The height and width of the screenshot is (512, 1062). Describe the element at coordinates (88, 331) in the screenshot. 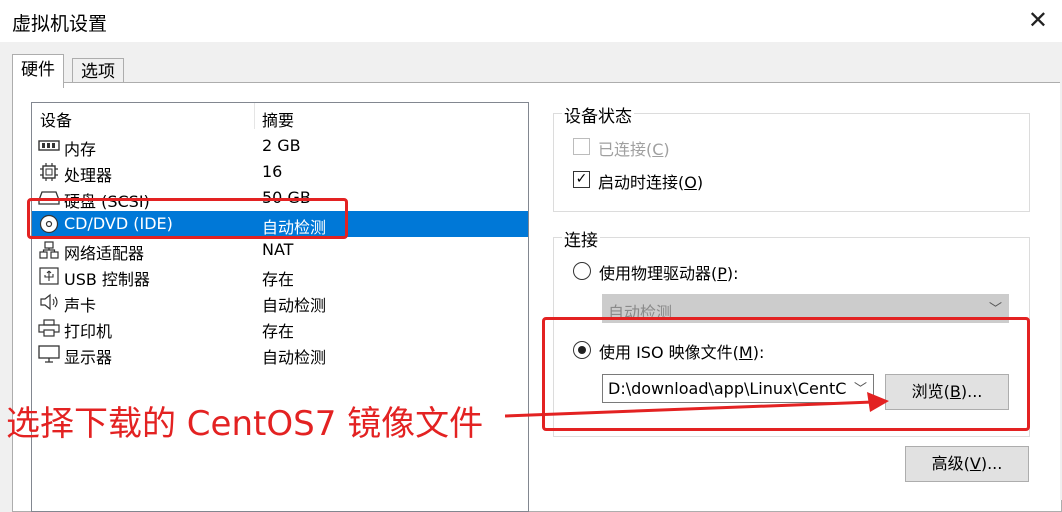

I see `device-name: 打印机` at that location.